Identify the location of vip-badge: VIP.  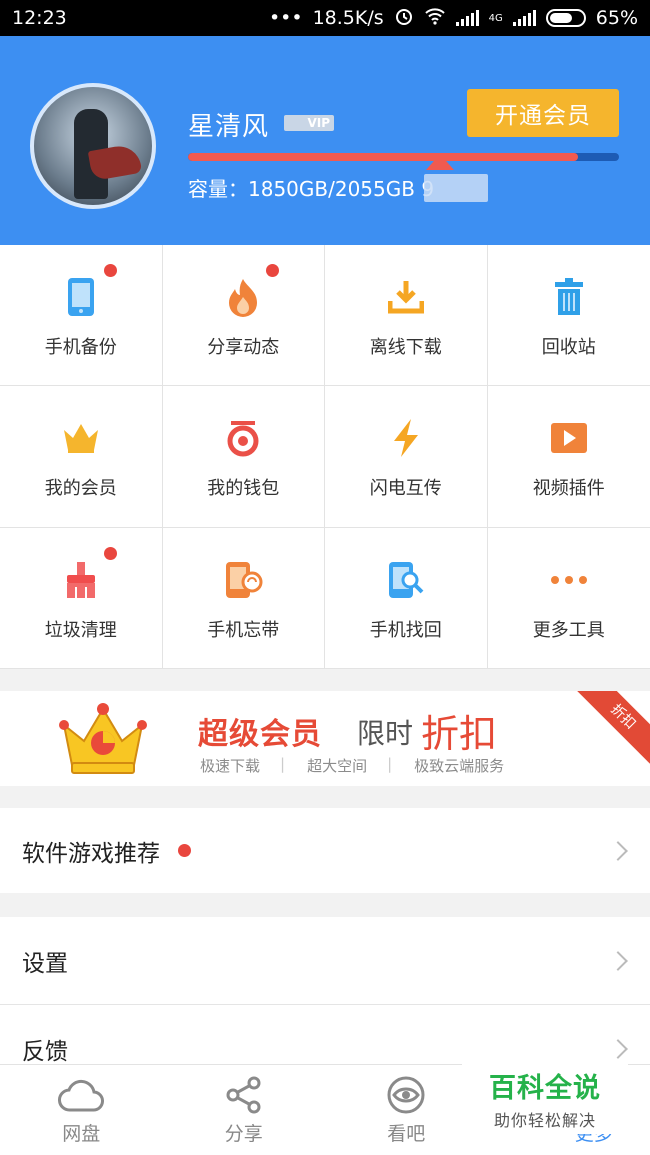
(309, 123).